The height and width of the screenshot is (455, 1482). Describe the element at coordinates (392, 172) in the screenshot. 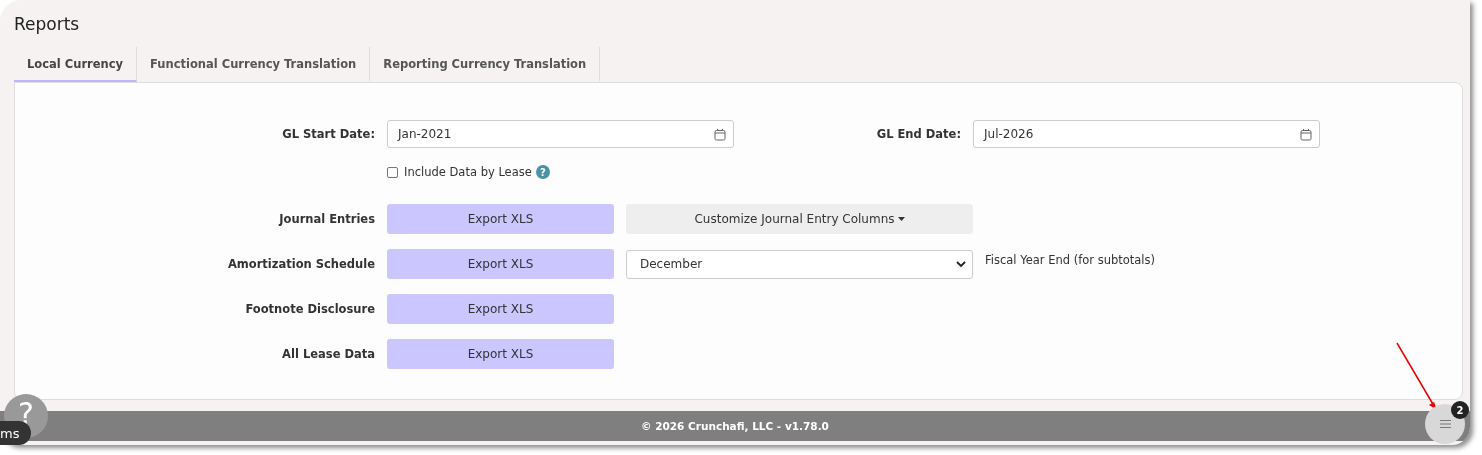

I see `checkbox` at that location.